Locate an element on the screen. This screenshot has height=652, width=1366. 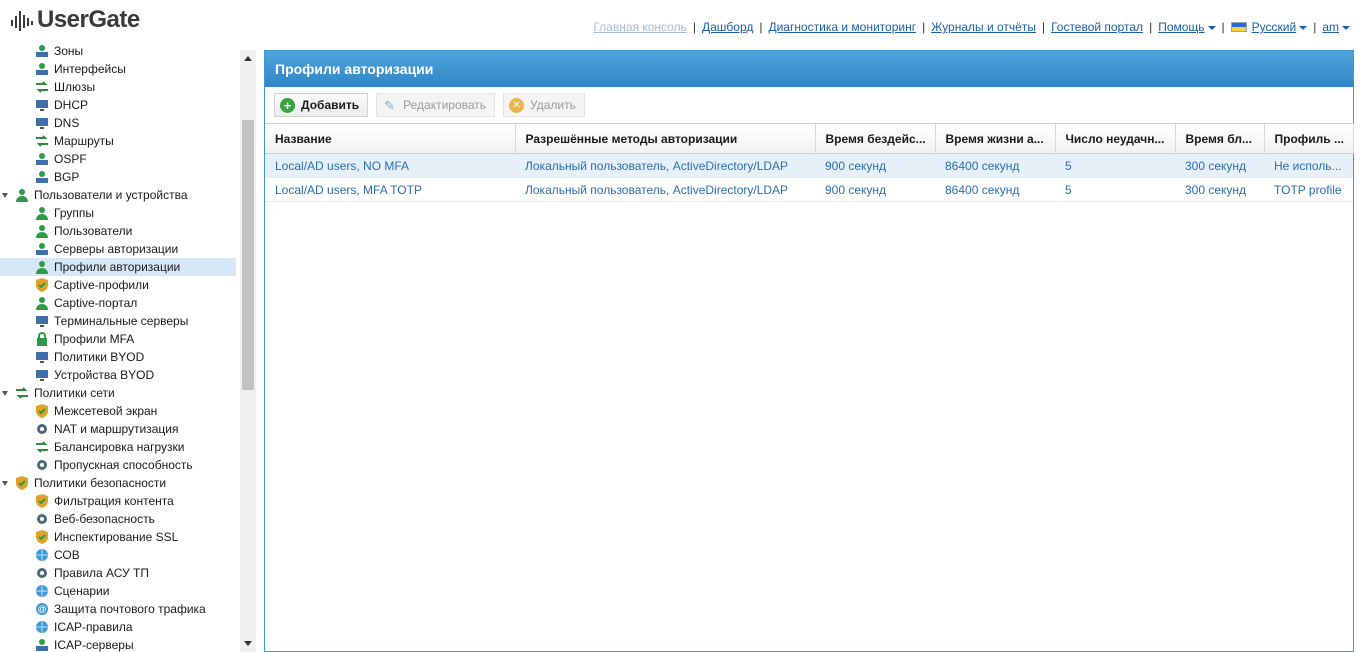
sidebar-group: Политики безопасности is located at coordinates (118, 483).